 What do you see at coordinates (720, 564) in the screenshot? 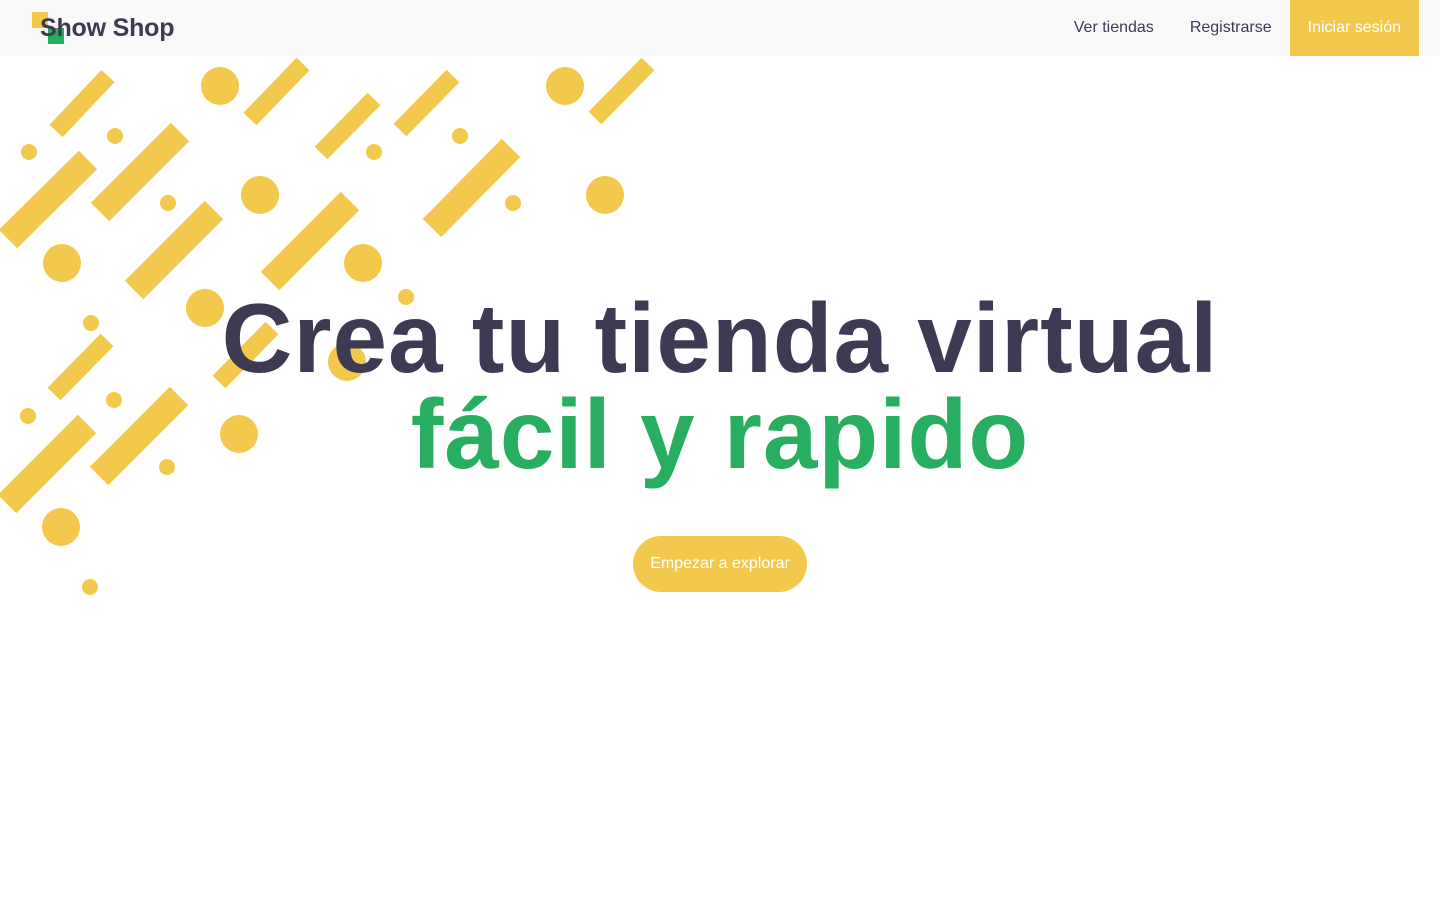
I see `start-exploring-button: Empezar a explorar` at bounding box center [720, 564].